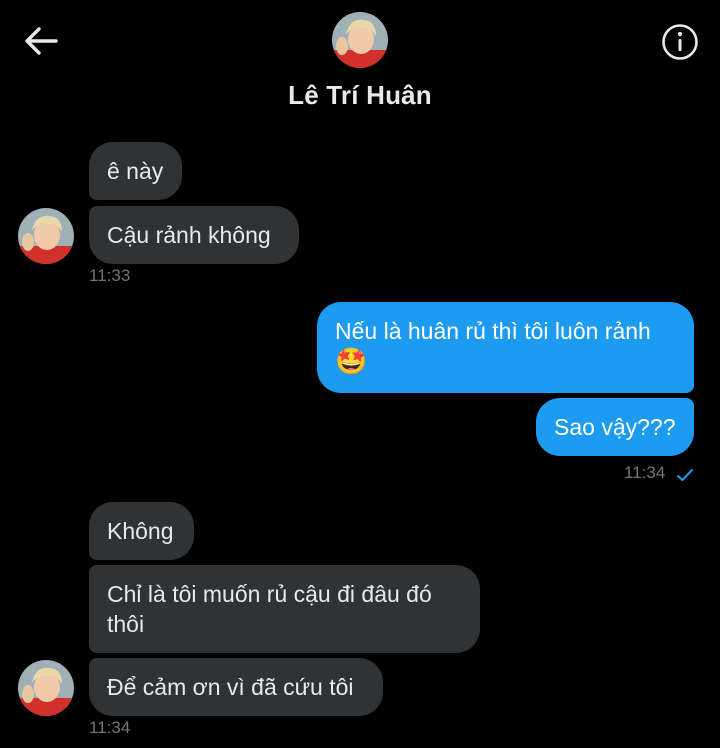 The width and height of the screenshot is (720, 748). Describe the element at coordinates (269, 594) in the screenshot. I see `message-text-line: Chỉ là tôi muốn rủ cậu đi đâu đó` at that location.